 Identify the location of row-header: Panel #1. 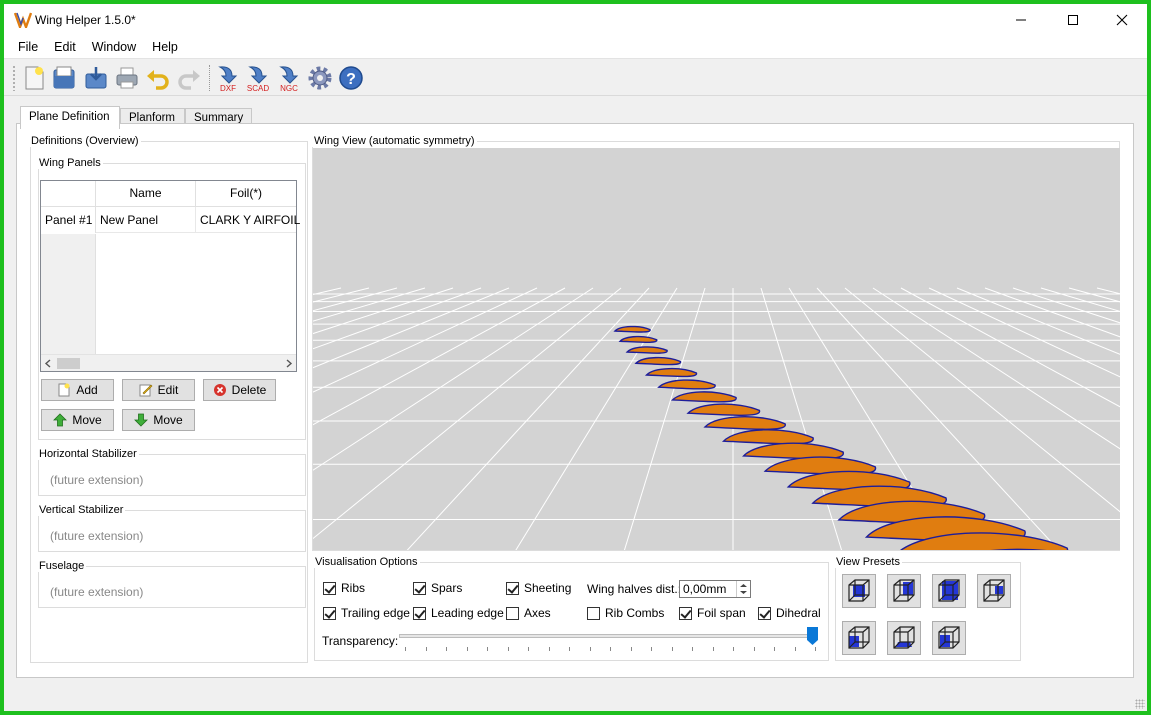
(68, 220).